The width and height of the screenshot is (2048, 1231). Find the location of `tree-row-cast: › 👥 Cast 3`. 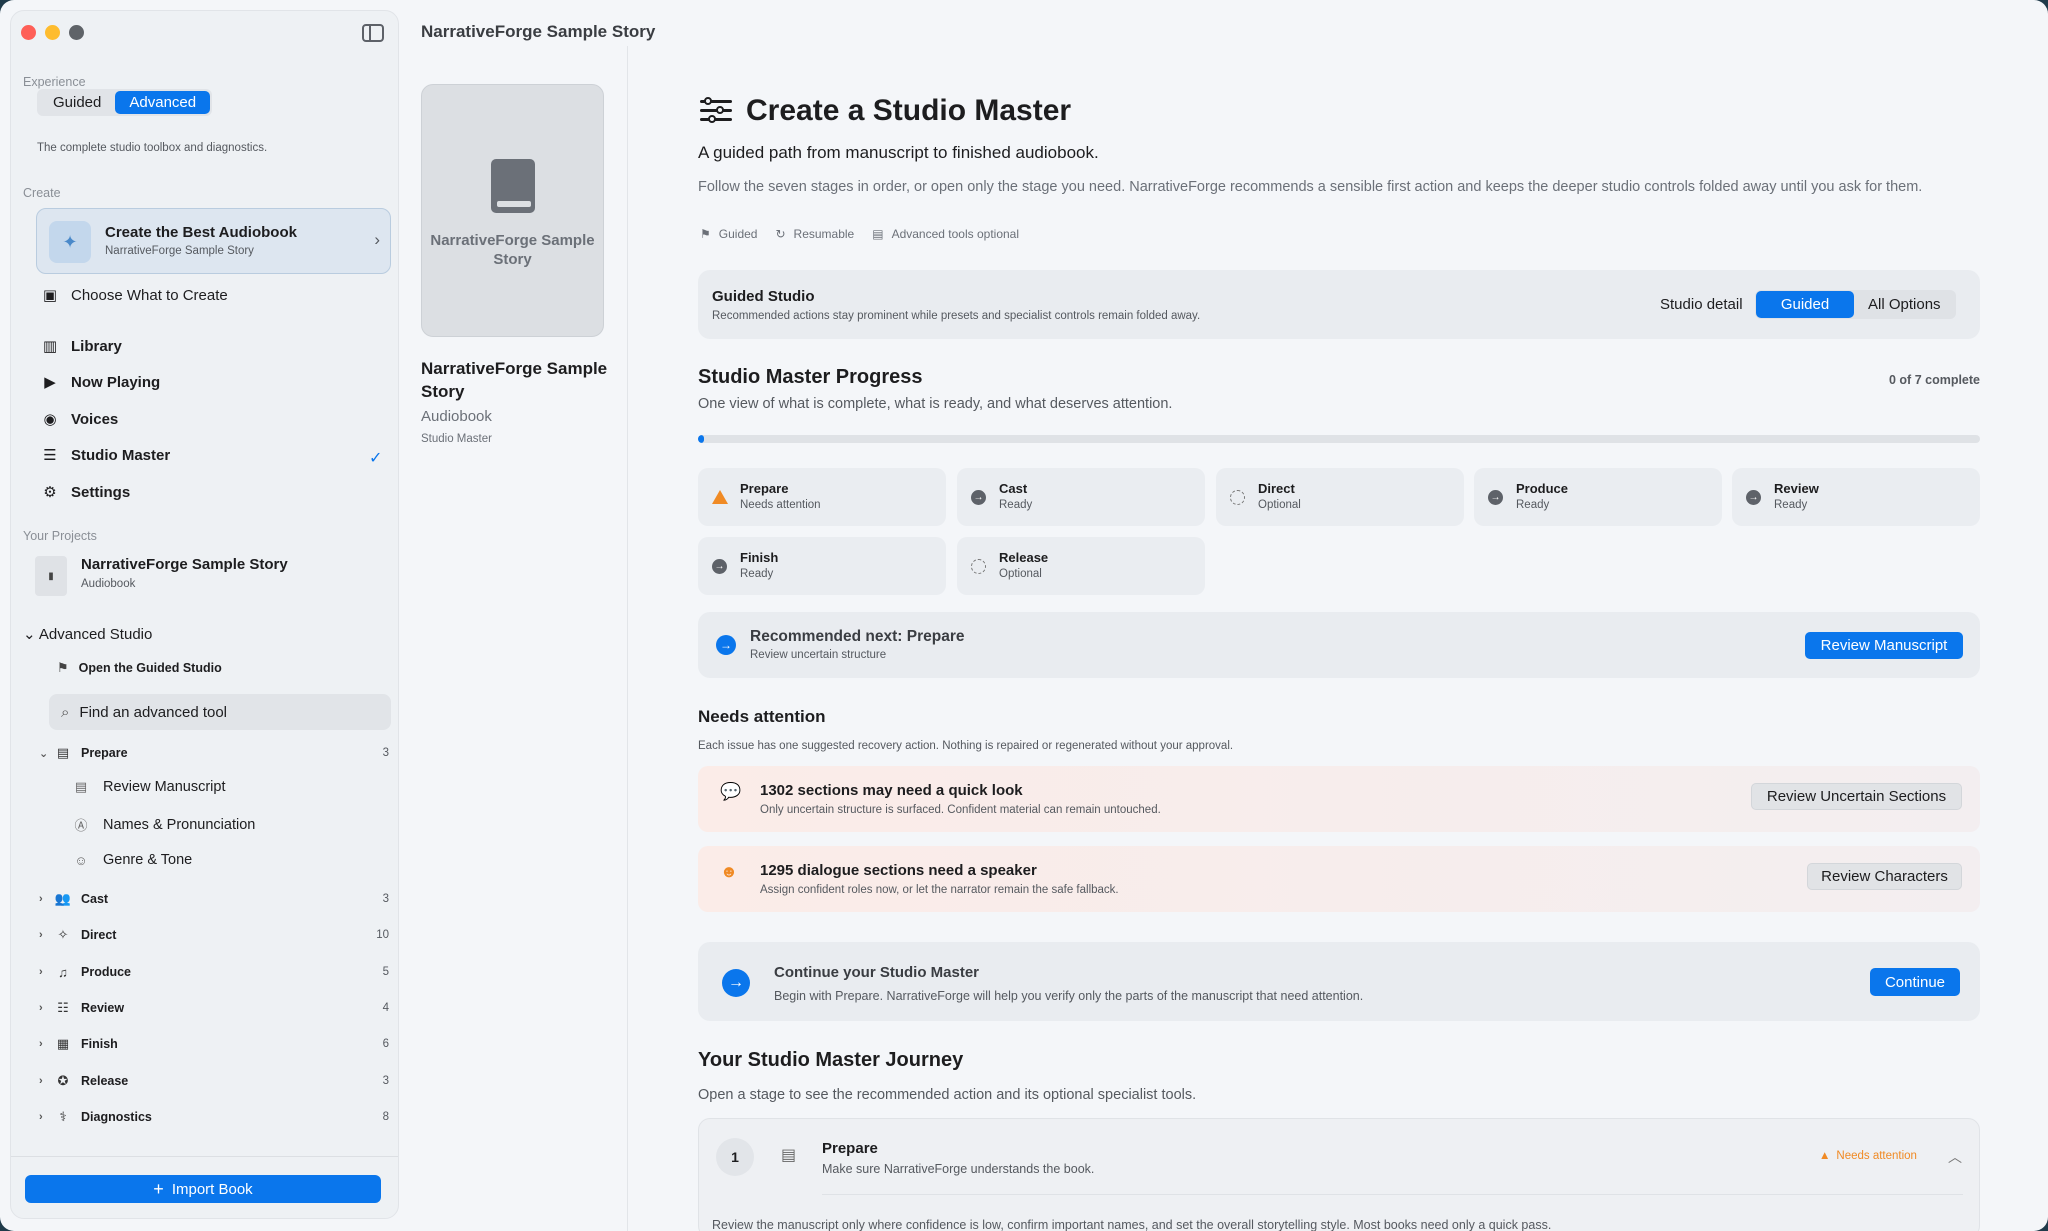

tree-row-cast: › 👥 Cast 3 is located at coordinates (215, 899).